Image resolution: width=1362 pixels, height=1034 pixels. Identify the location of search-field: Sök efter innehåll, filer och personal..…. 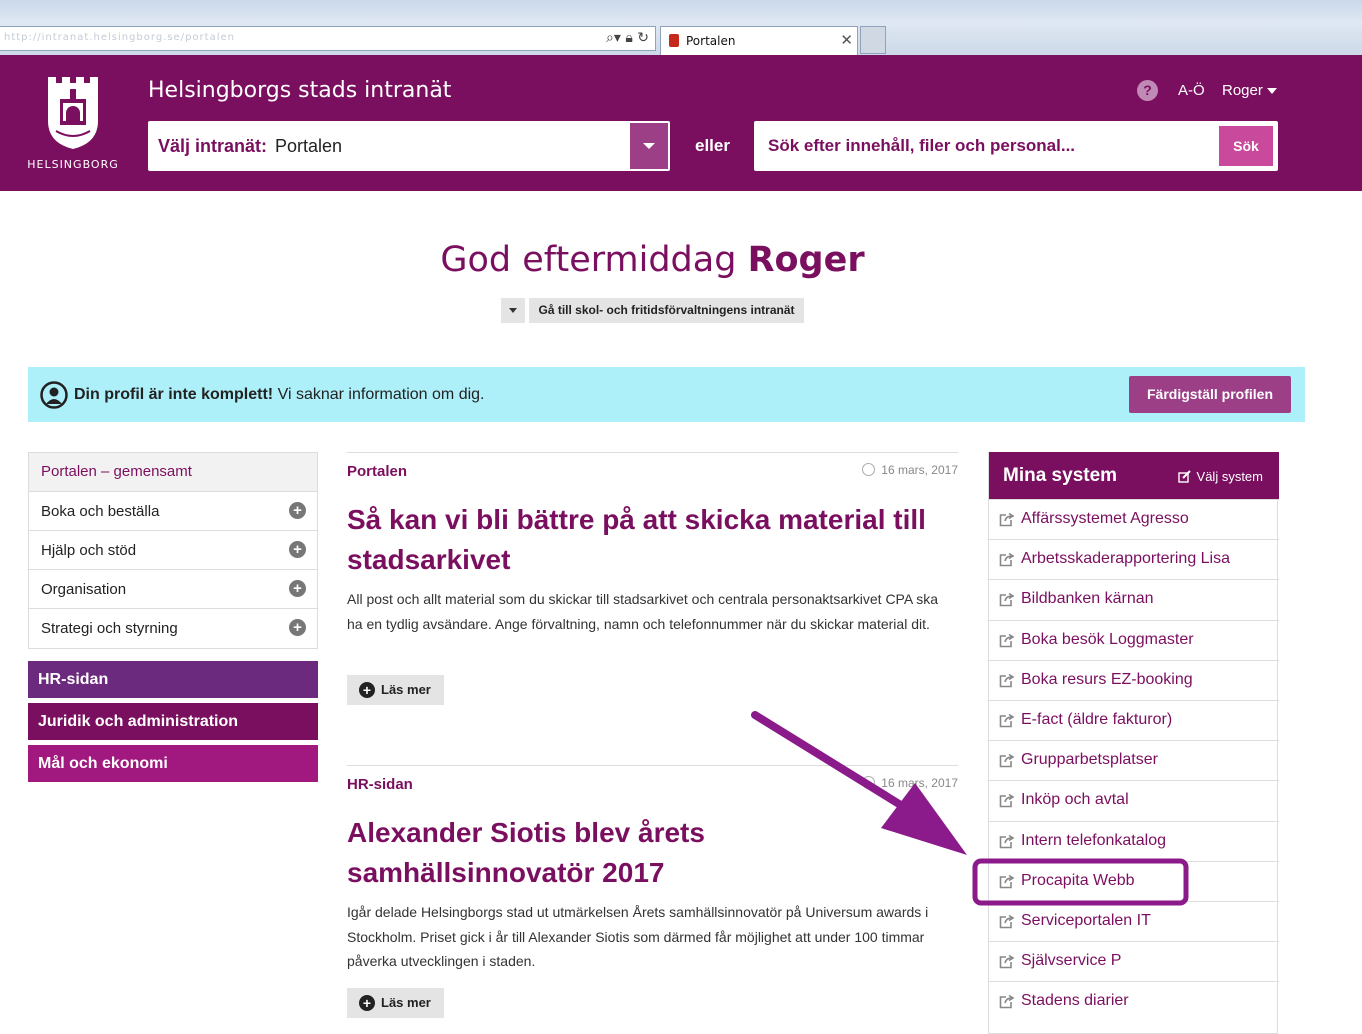
(1016, 146).